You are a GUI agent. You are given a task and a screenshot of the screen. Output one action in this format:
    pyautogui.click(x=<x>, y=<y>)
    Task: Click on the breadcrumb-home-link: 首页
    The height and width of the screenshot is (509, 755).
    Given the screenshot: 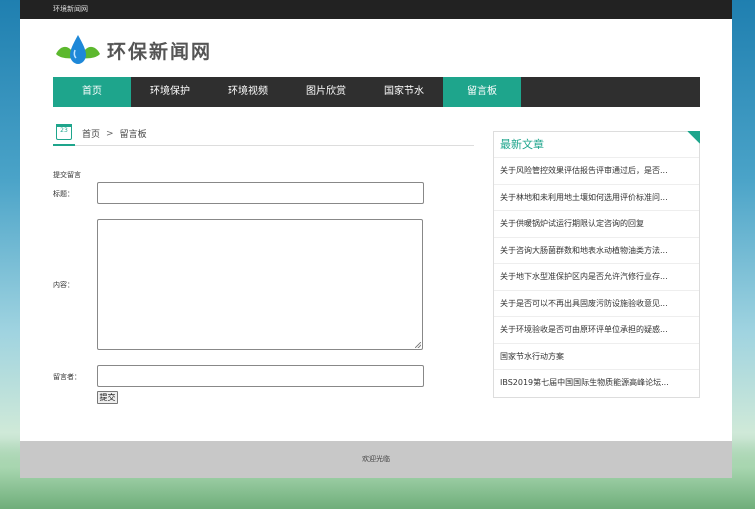 What is the action you would take?
    pyautogui.click(x=91, y=133)
    